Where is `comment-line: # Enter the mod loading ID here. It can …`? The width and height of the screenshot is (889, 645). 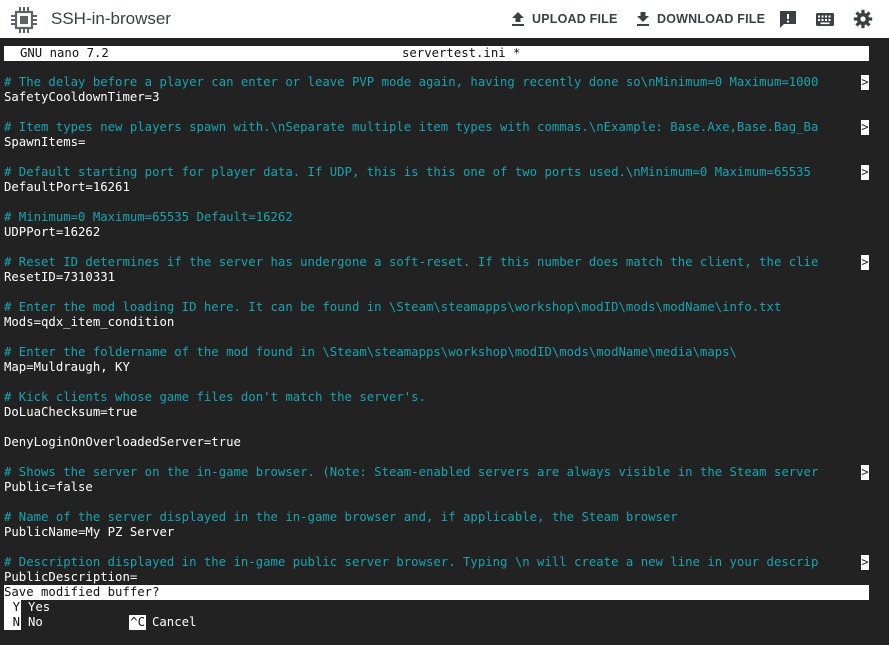
comment-line: # Enter the mod loading ID here. It can … is located at coordinates (392, 307).